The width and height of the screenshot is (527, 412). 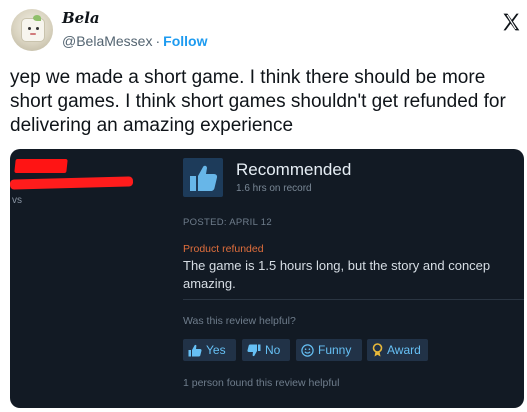 I want to click on x-logo-icon, so click(x=511, y=22).